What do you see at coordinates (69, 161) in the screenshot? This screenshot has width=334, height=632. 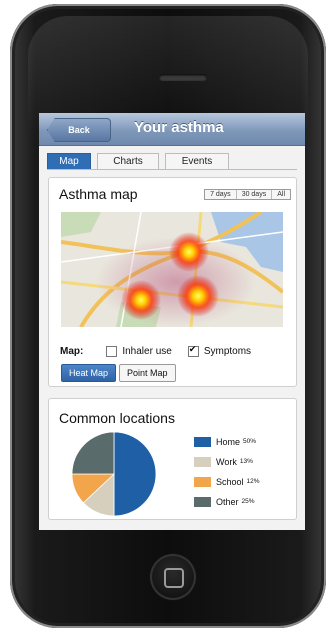 I see `tab-map: Map` at bounding box center [69, 161].